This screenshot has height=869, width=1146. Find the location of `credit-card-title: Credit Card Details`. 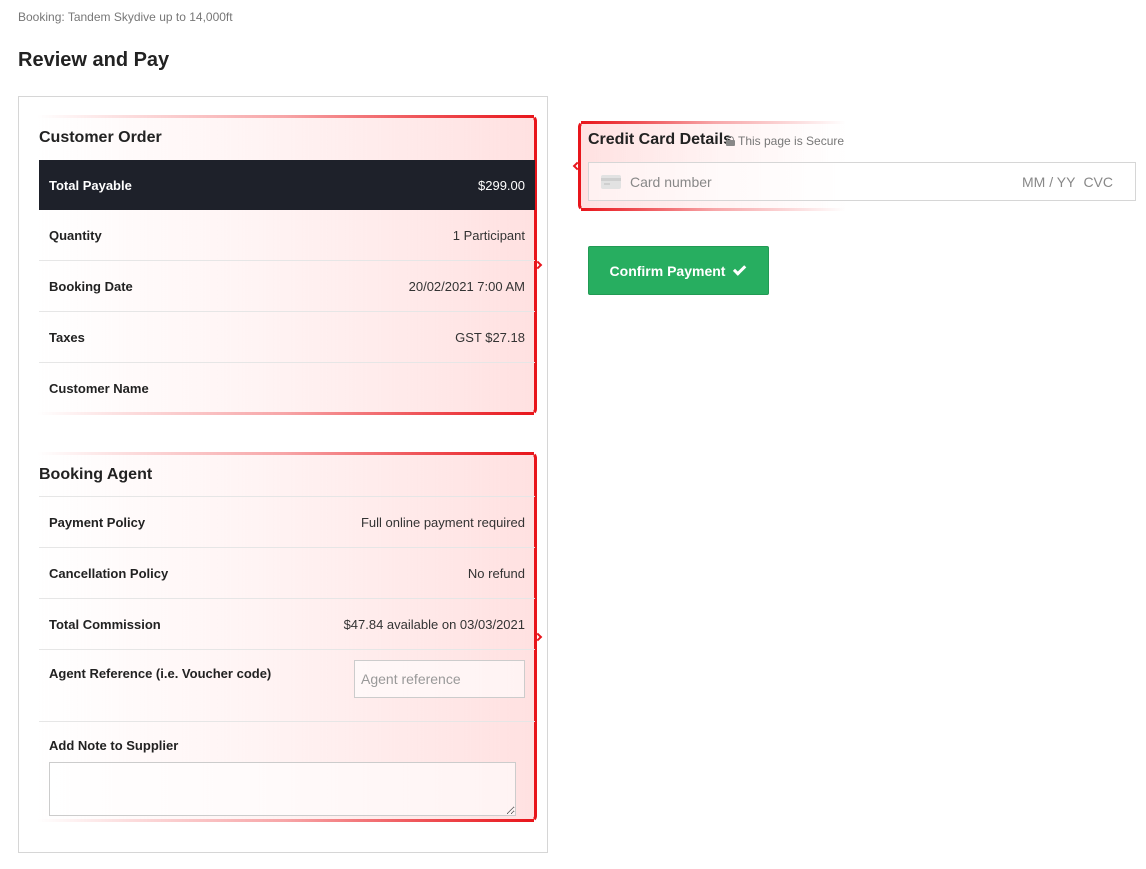

credit-card-title: Credit Card Details is located at coordinates (660, 139).